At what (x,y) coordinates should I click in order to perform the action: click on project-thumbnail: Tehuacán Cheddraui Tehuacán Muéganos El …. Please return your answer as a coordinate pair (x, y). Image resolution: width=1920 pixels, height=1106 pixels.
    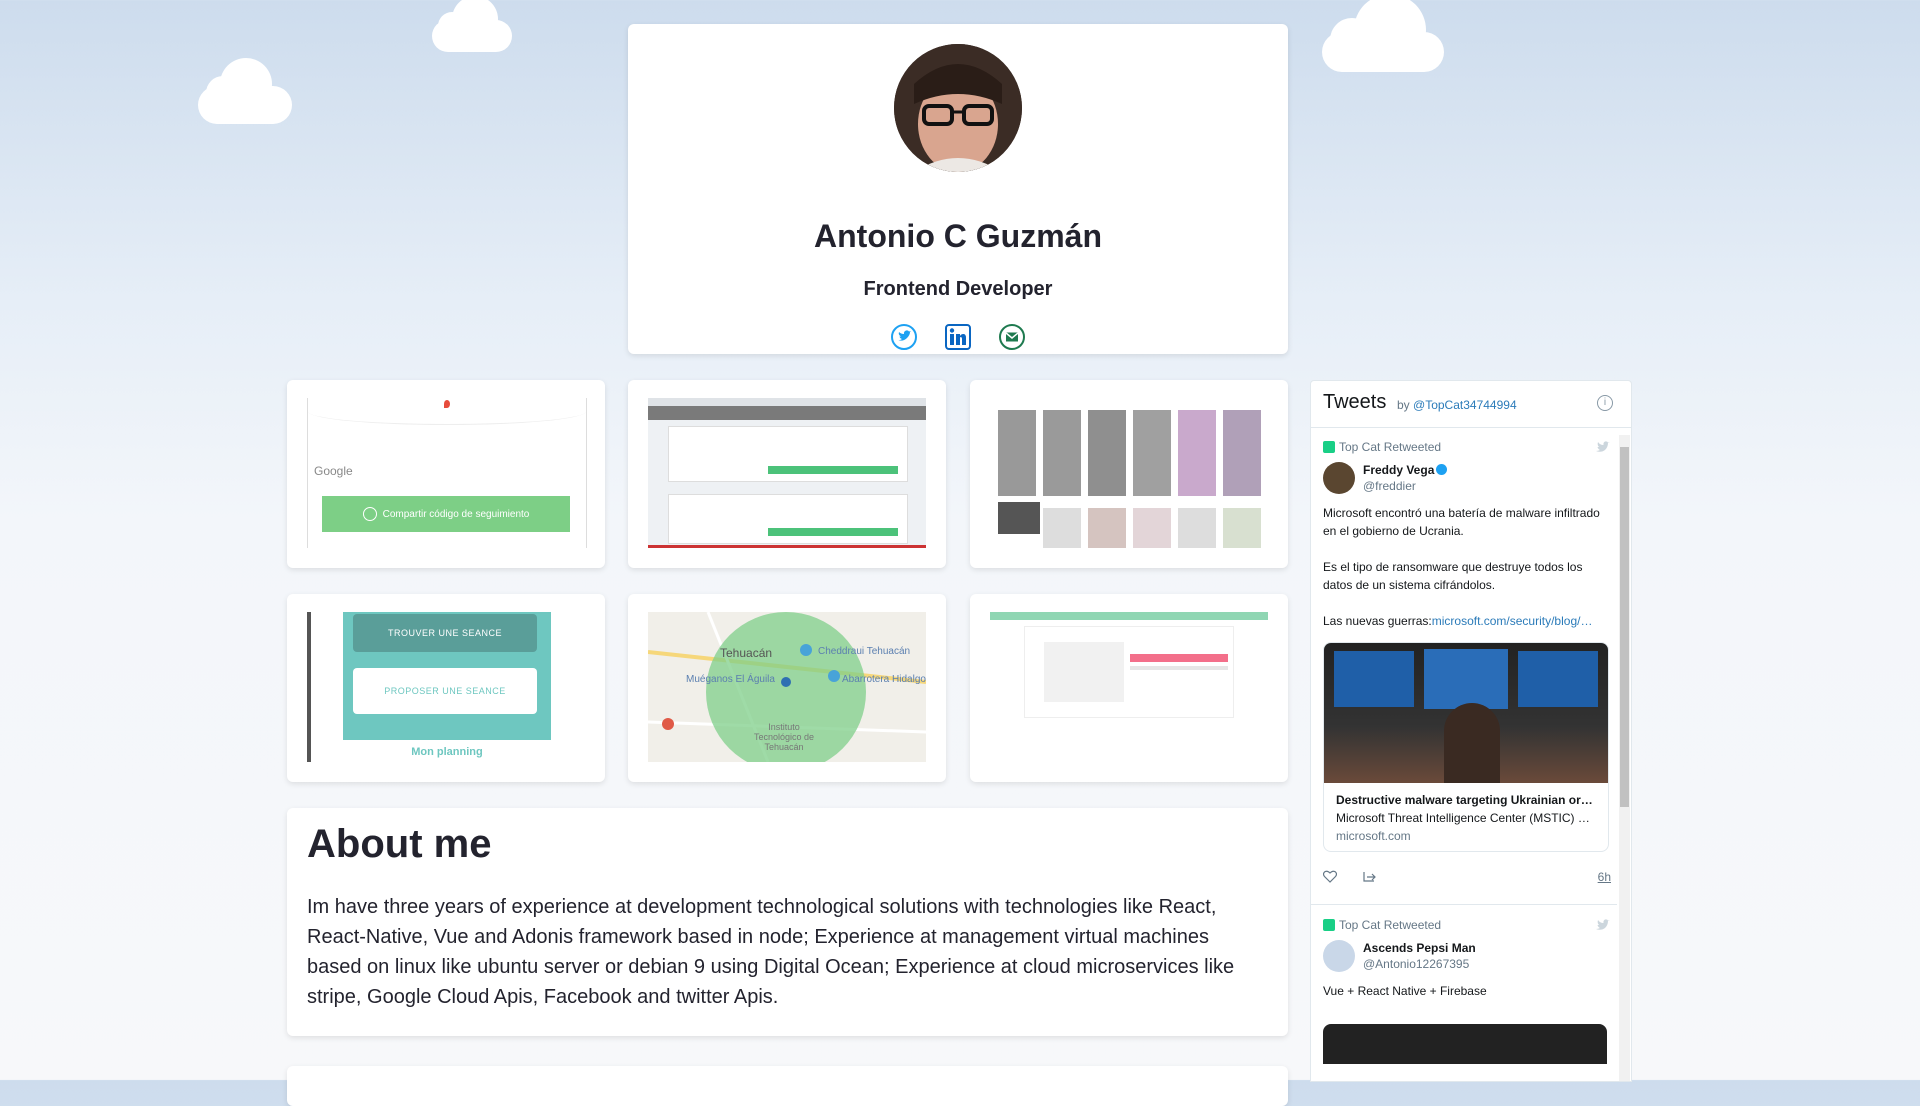
    Looking at the image, I should click on (787, 688).